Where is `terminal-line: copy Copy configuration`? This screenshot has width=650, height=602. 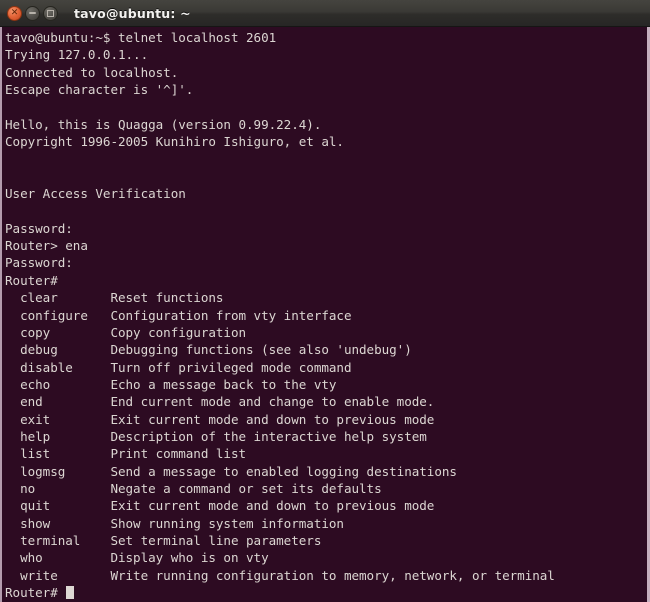
terminal-line: copy Copy configuration is located at coordinates (126, 332).